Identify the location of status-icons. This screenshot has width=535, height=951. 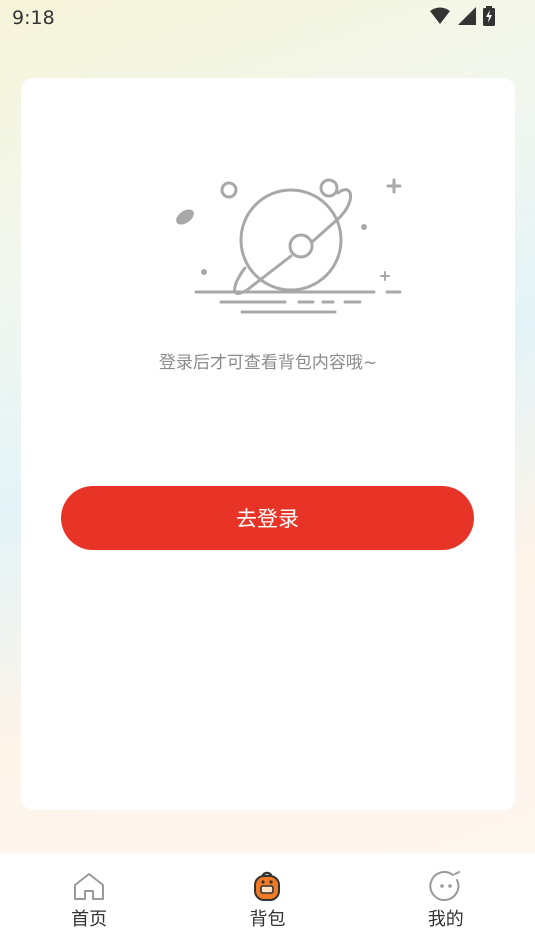
(462, 16).